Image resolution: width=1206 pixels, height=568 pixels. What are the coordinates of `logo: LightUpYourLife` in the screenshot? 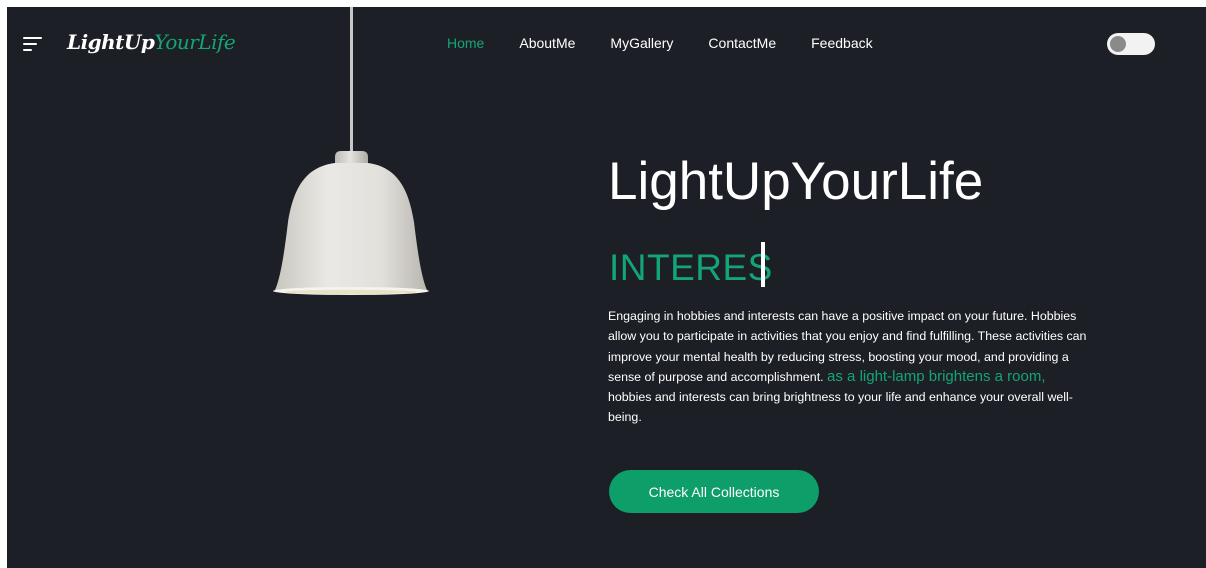 It's located at (151, 42).